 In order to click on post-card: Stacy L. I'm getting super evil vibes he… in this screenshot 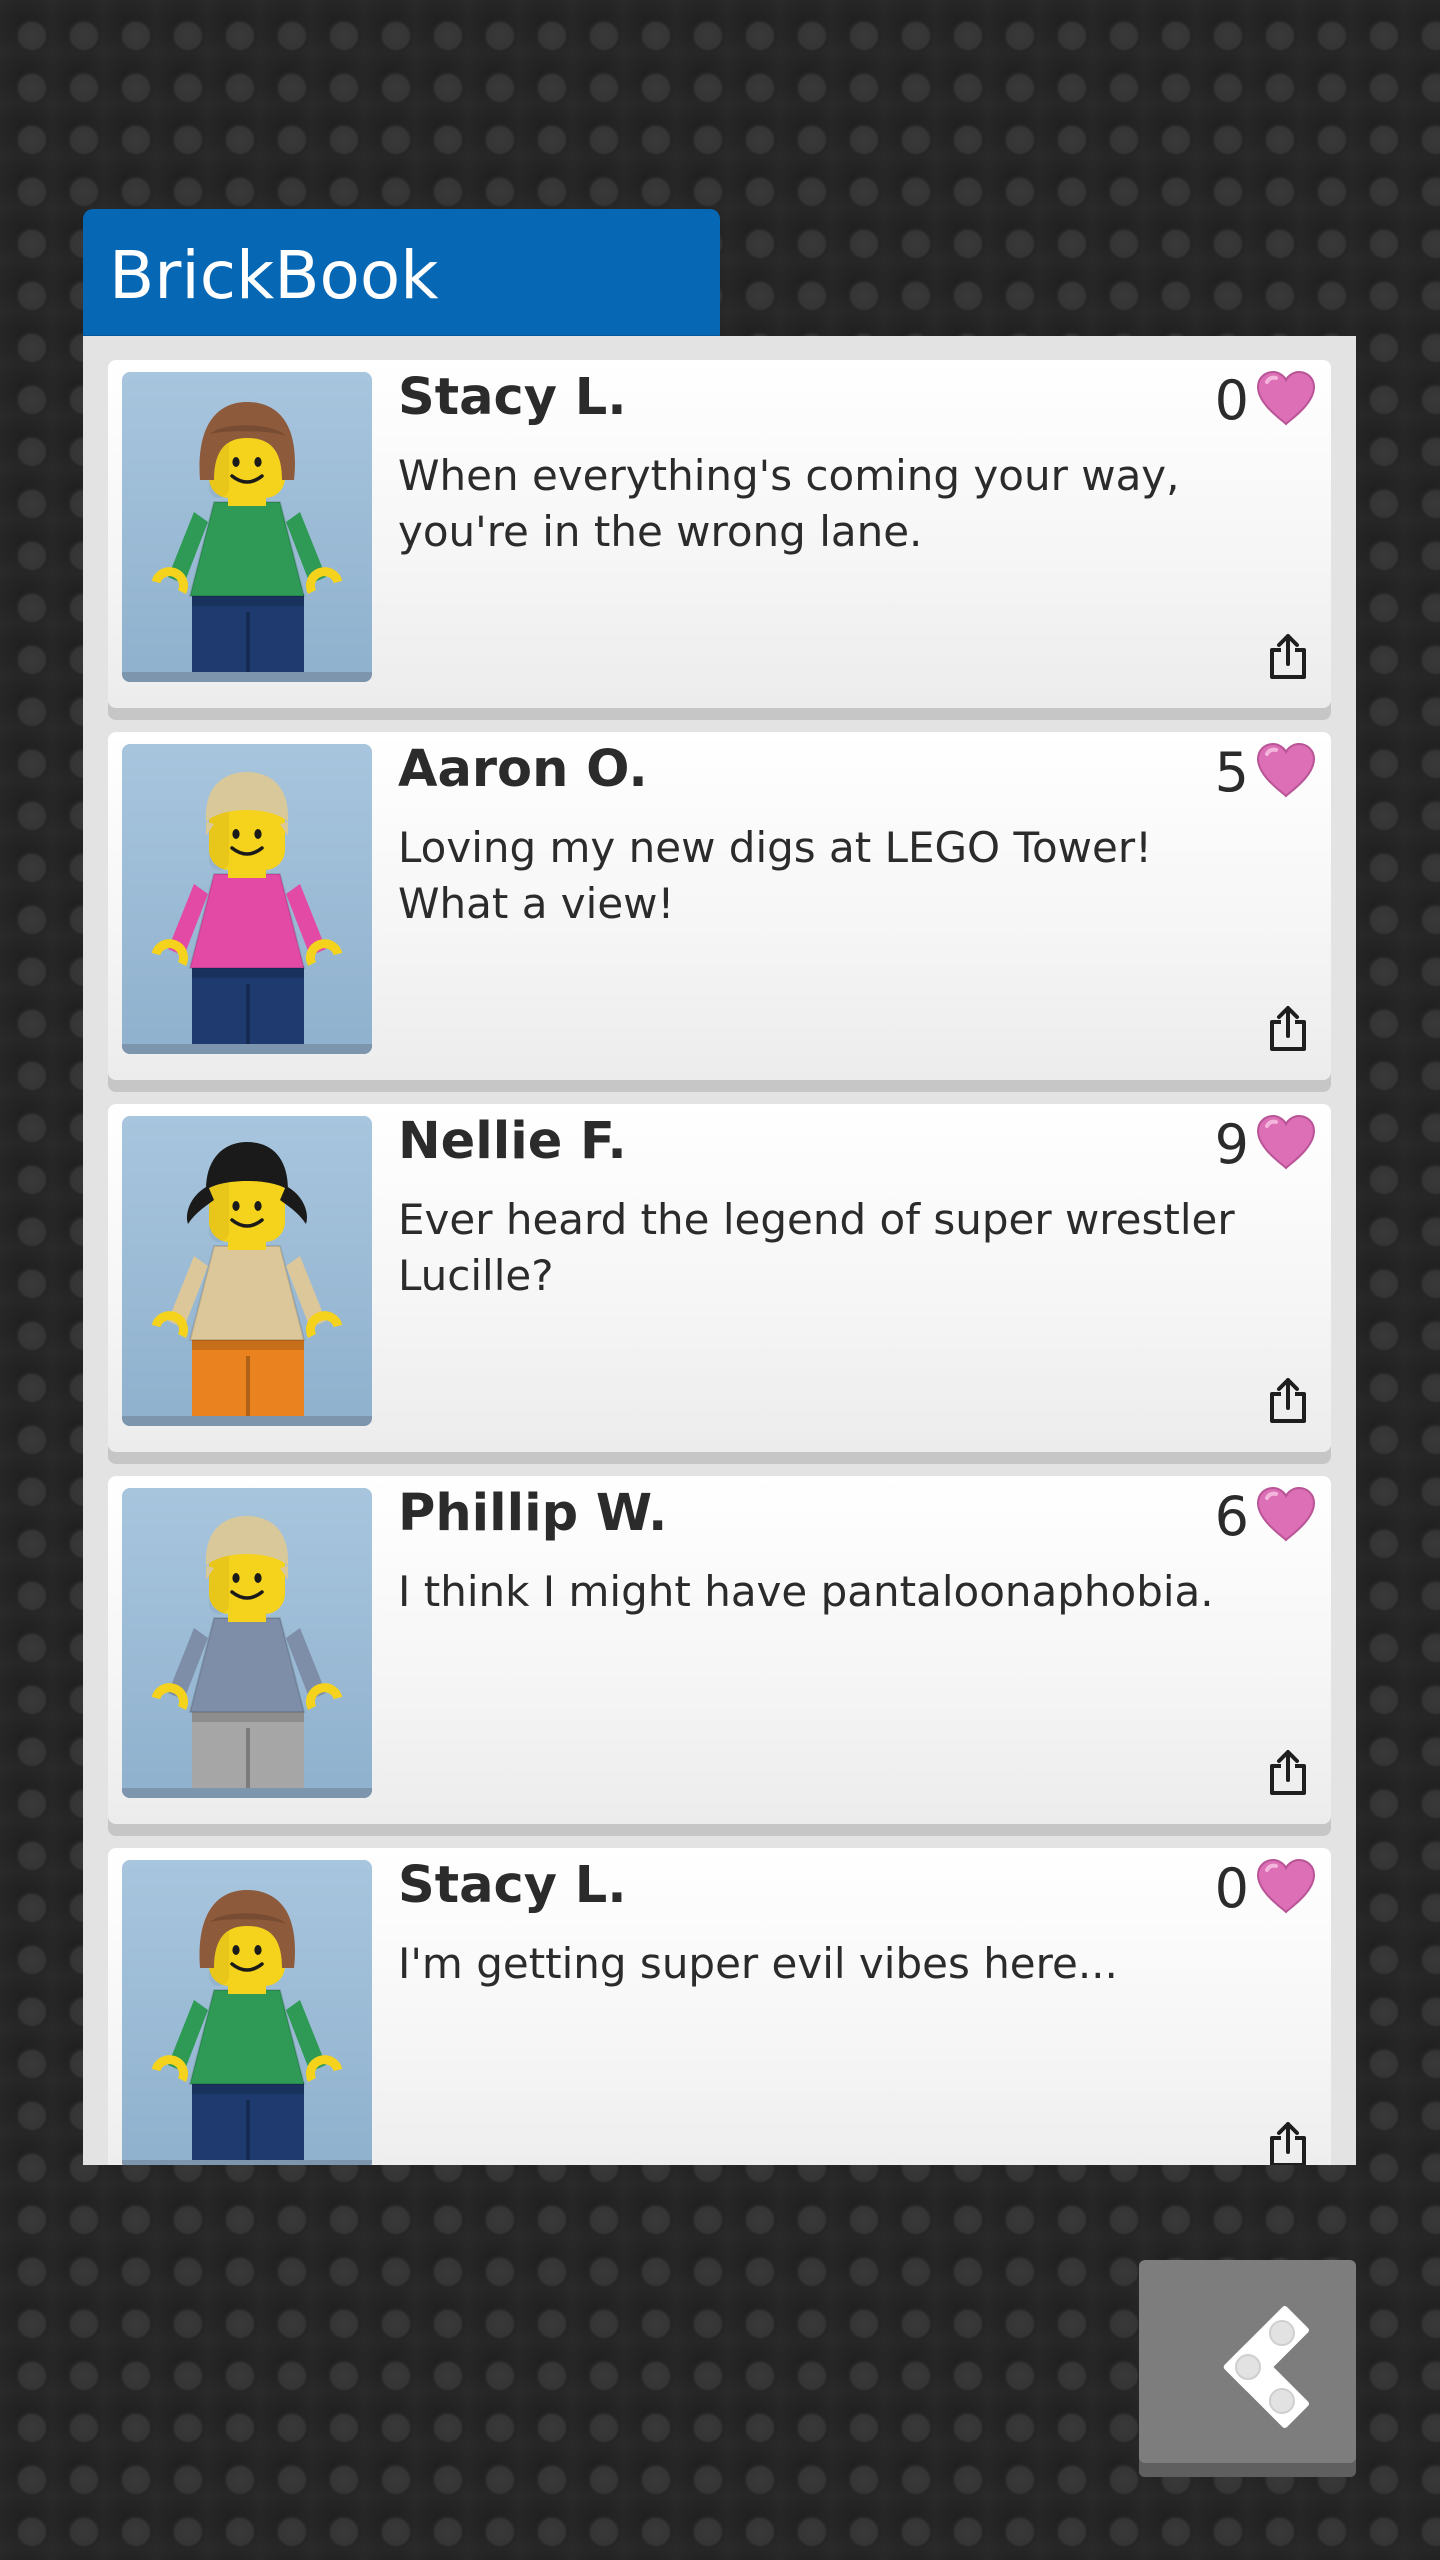, I will do `click(719, 2006)`.